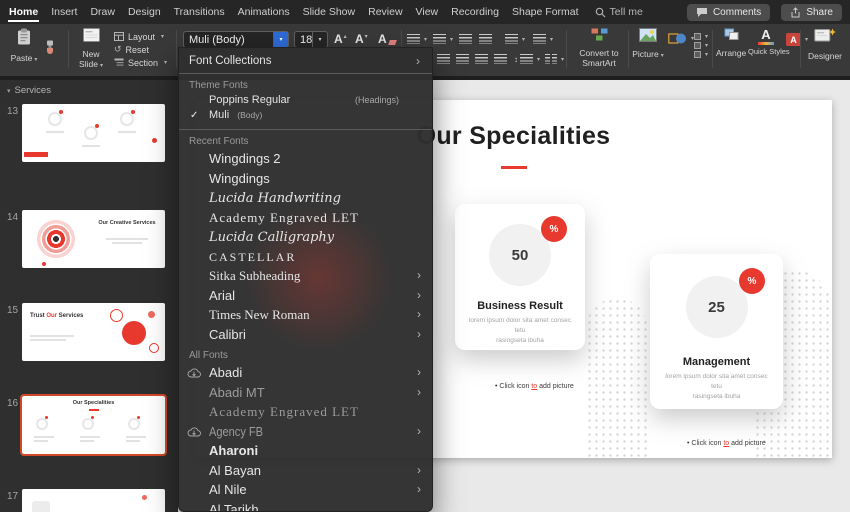 The width and height of the screenshot is (850, 512). What do you see at coordinates (319, 39) in the screenshot?
I see `font-size-dropdown-button: ▾` at bounding box center [319, 39].